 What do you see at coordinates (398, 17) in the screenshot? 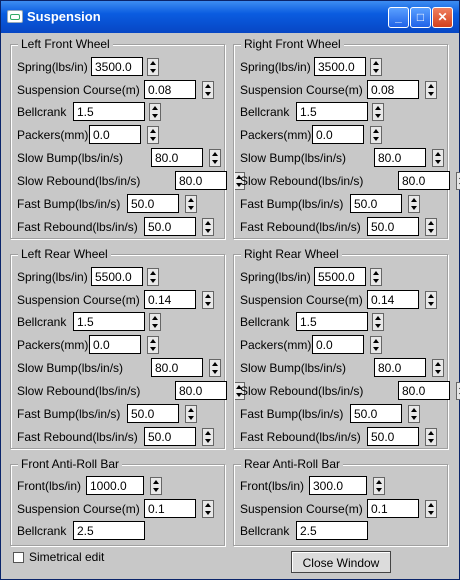
I see `minimize-button: _` at bounding box center [398, 17].